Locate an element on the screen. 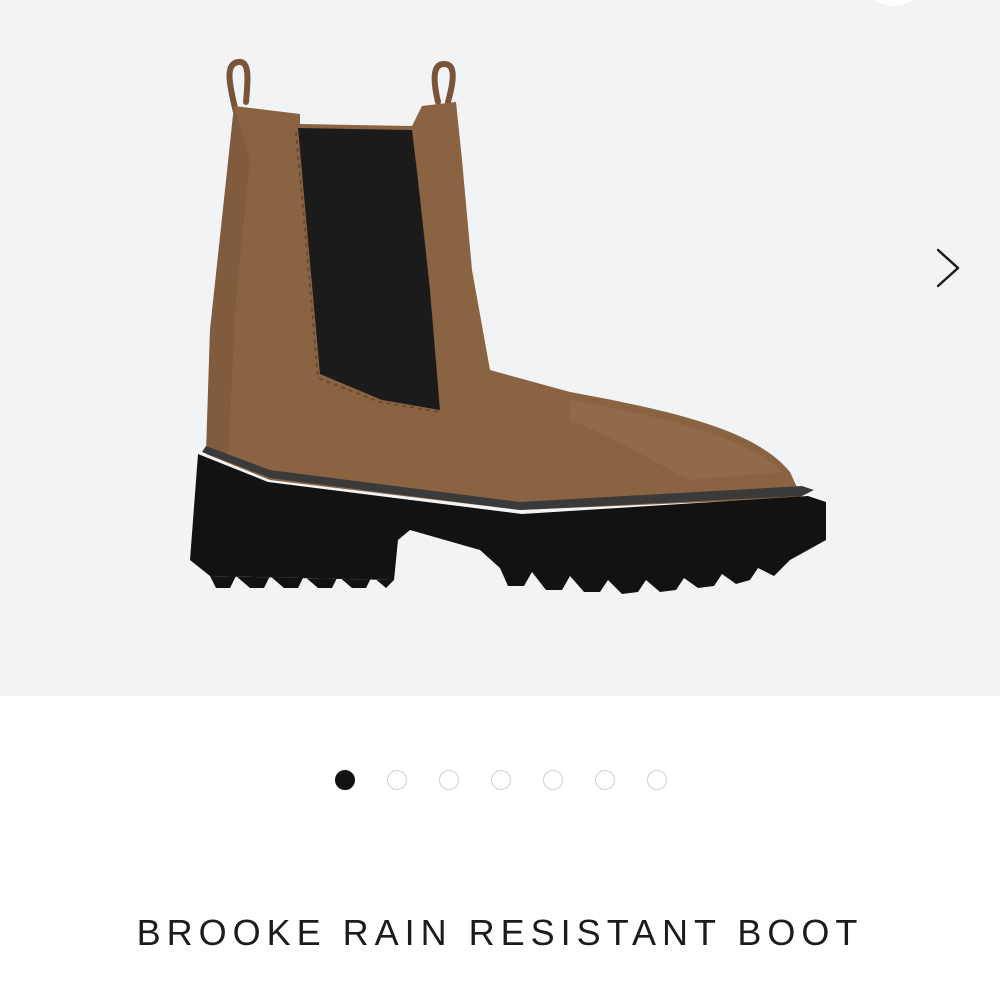  chevron-right-icon is located at coordinates (948, 268).